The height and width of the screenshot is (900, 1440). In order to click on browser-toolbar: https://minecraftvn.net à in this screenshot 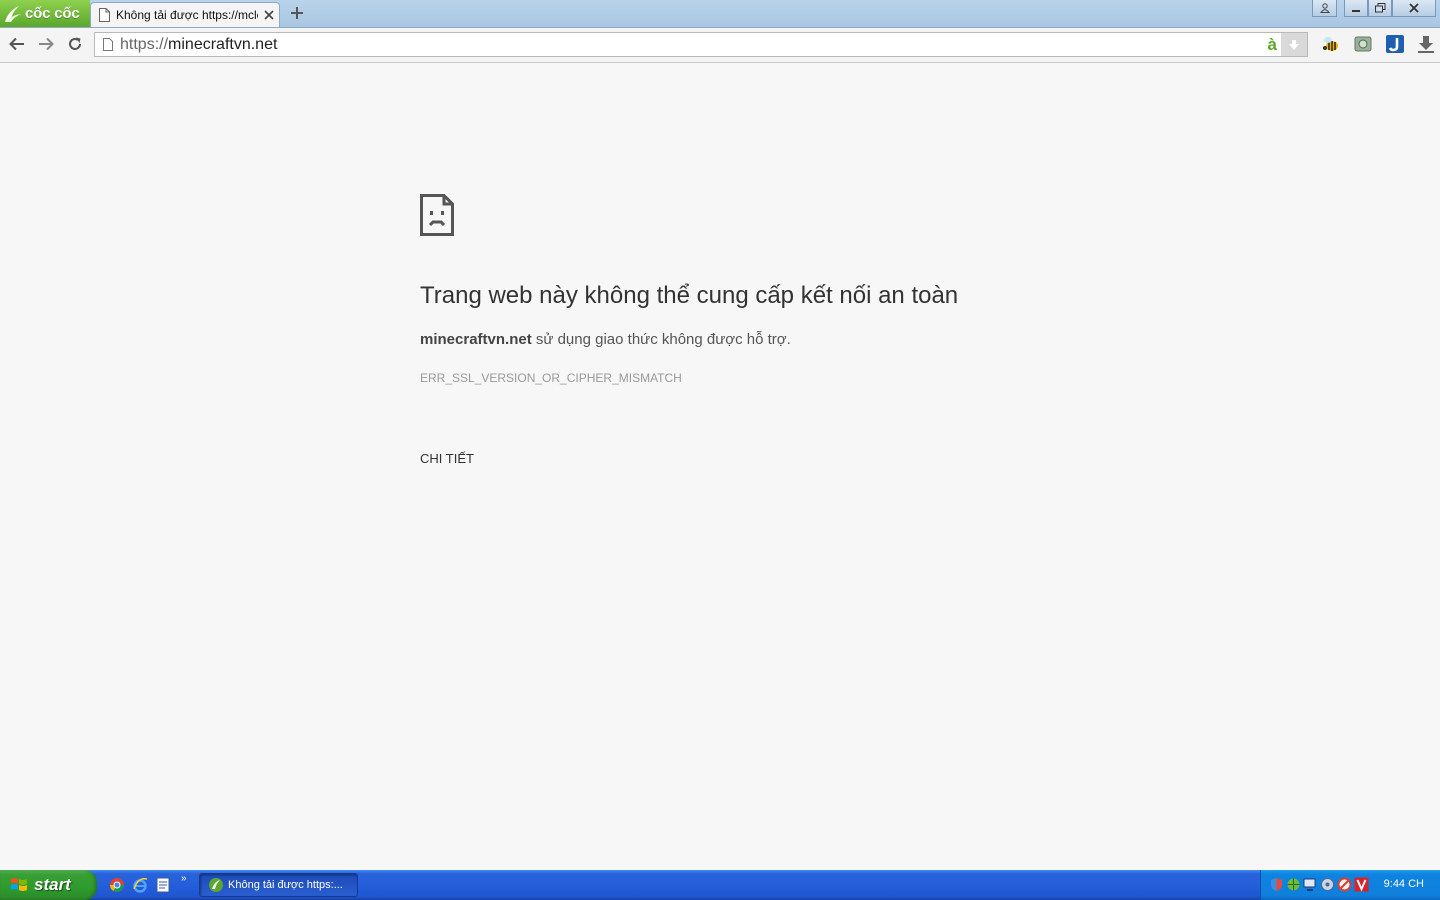, I will do `click(720, 45)`.